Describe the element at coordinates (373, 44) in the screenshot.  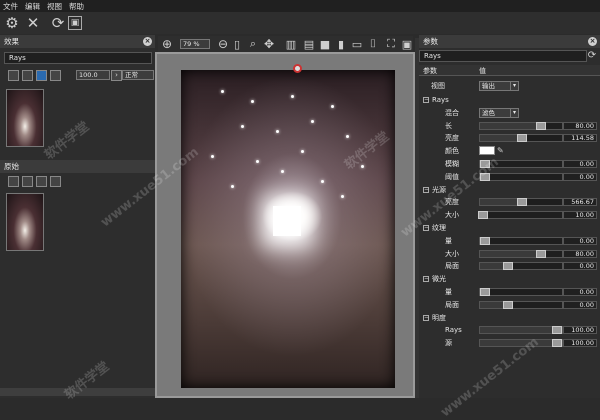
I see `camera-icon: ⌷` at that location.